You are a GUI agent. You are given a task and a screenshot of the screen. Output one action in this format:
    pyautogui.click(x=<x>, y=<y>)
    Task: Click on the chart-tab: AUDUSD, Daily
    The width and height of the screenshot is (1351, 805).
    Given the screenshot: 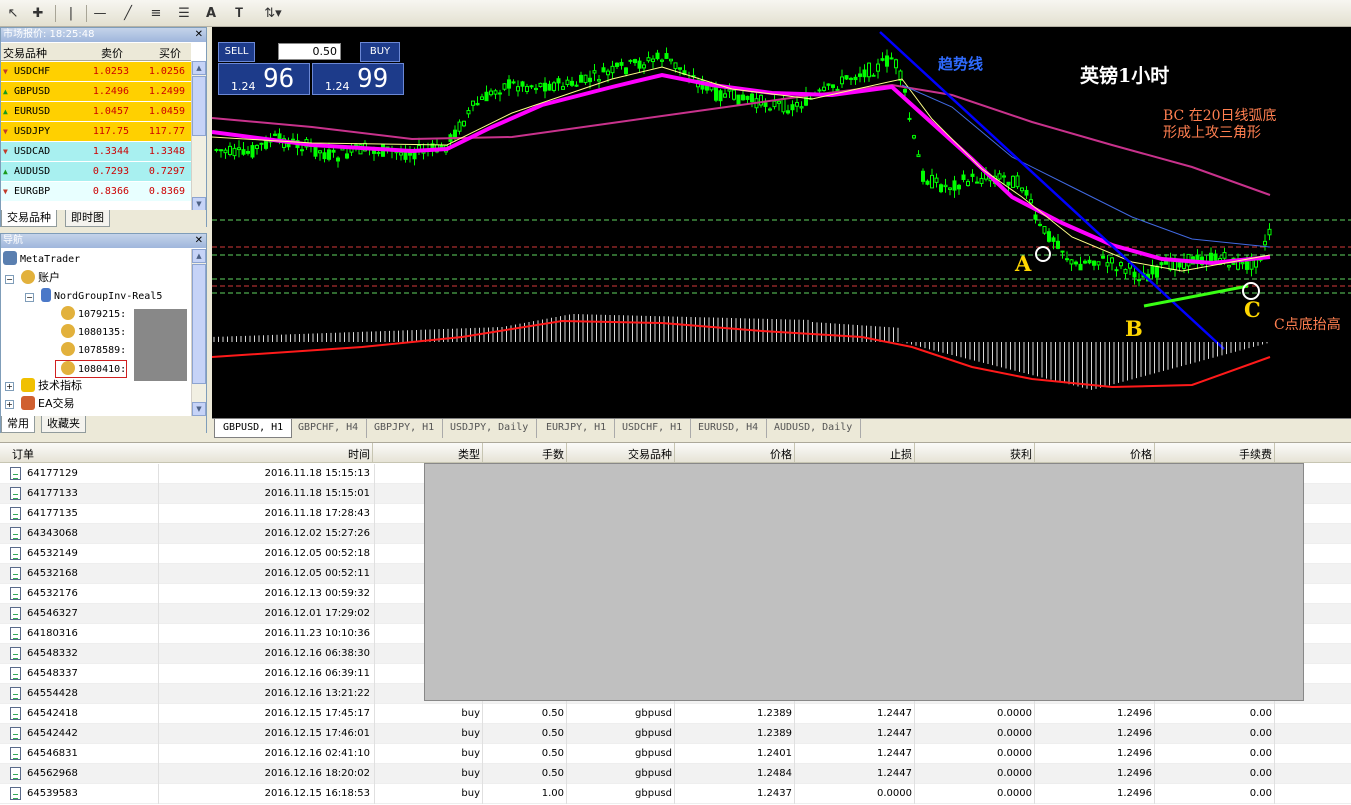 What is the action you would take?
    pyautogui.click(x=814, y=428)
    